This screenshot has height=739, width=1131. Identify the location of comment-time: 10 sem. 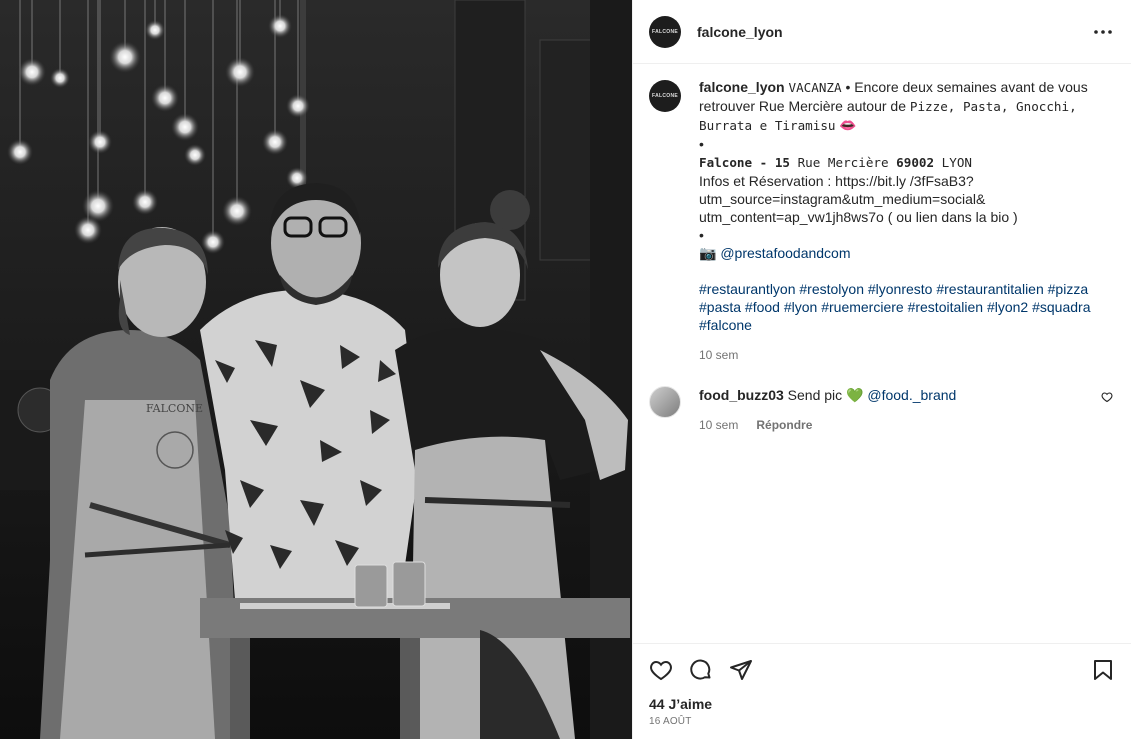
(718, 425).